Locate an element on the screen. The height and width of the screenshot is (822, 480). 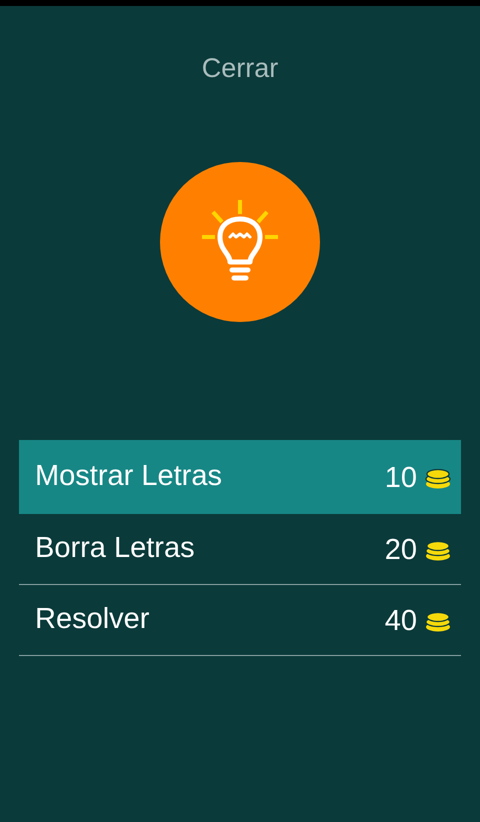
hint-option: Mostrar Letras 10 is located at coordinates (240, 477).